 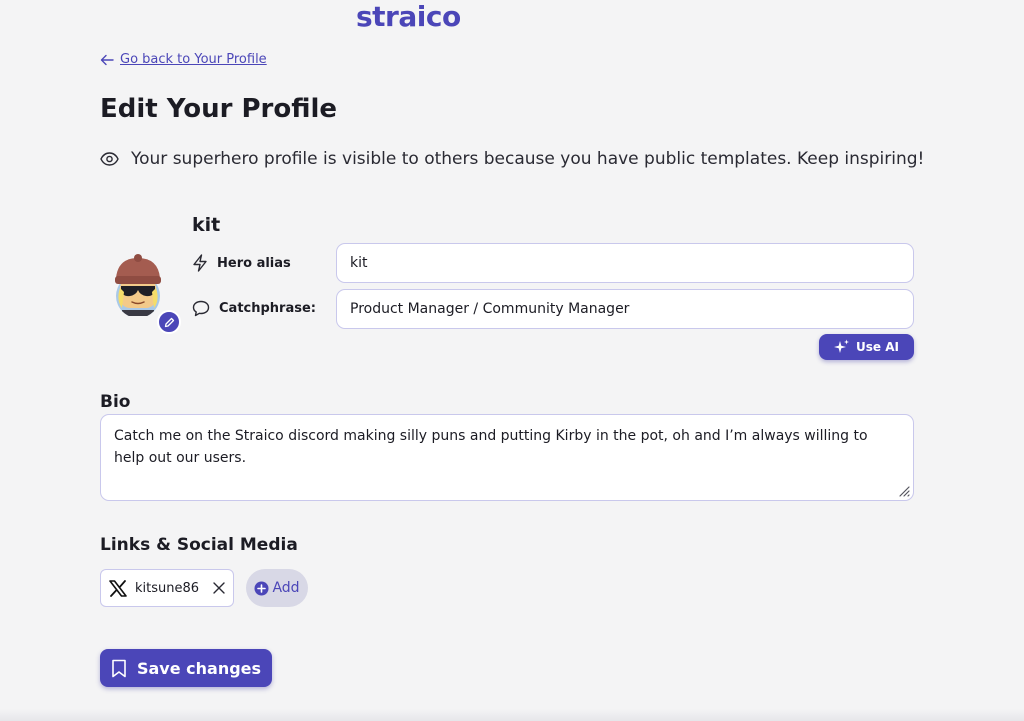 What do you see at coordinates (408, 16) in the screenshot?
I see `straico-logo: straico` at bounding box center [408, 16].